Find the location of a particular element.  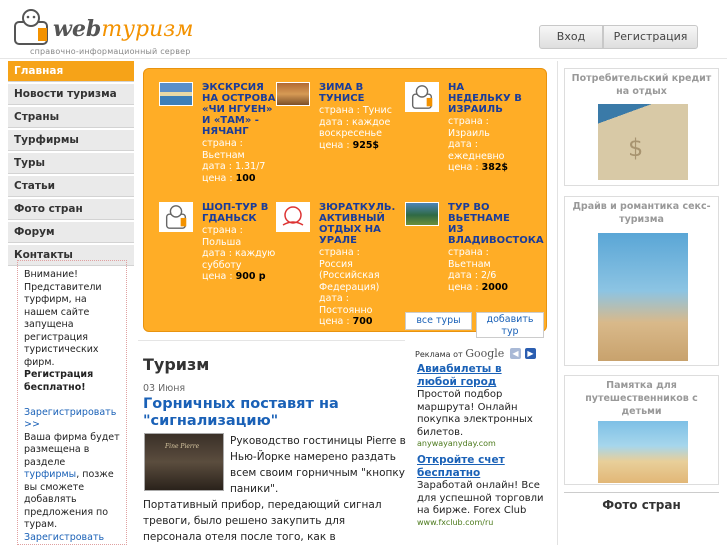

tour-date: дата : 1.31/7 is located at coordinates (234, 166).